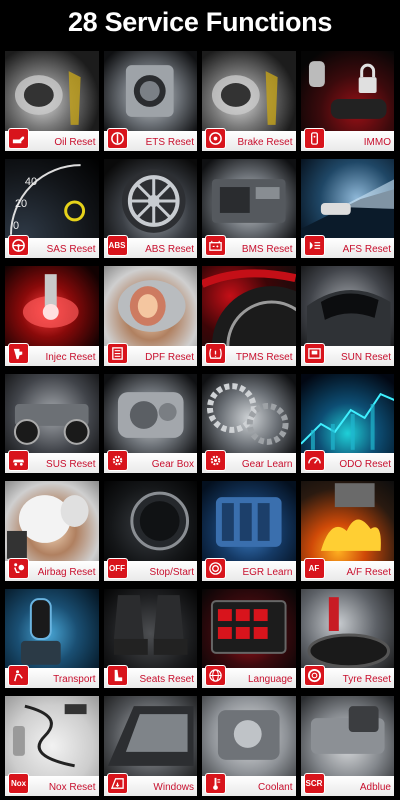 The height and width of the screenshot is (800, 400). Describe the element at coordinates (314, 675) in the screenshot. I see `tyre-icon` at that location.